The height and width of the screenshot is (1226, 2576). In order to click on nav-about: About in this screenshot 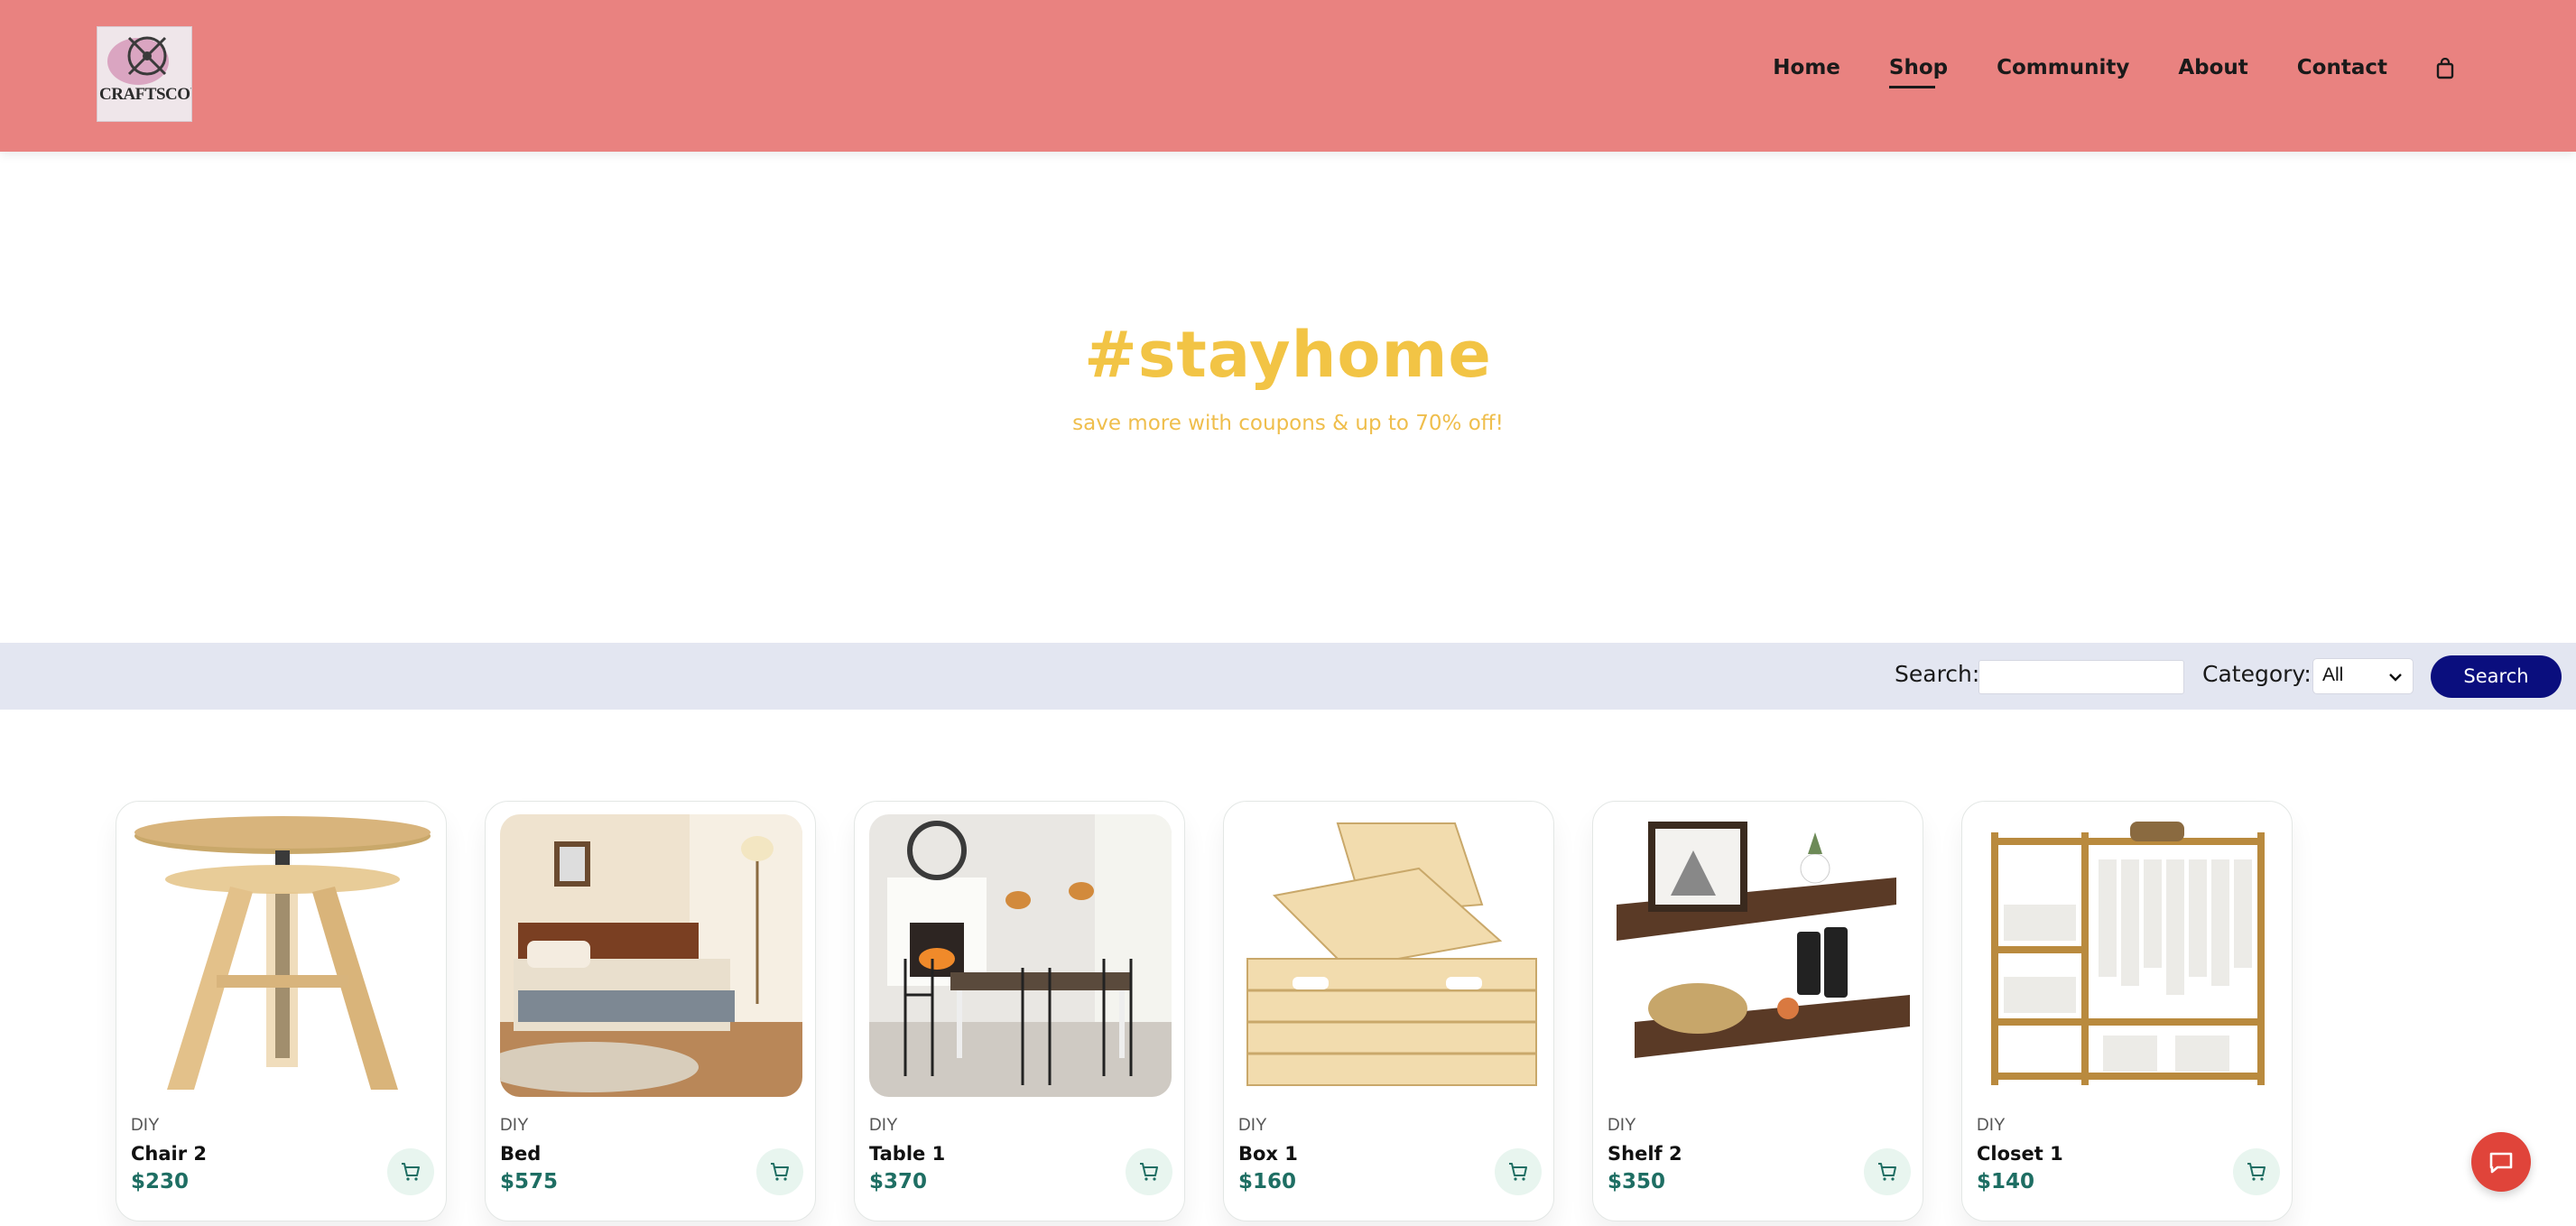, I will do `click(2212, 70)`.